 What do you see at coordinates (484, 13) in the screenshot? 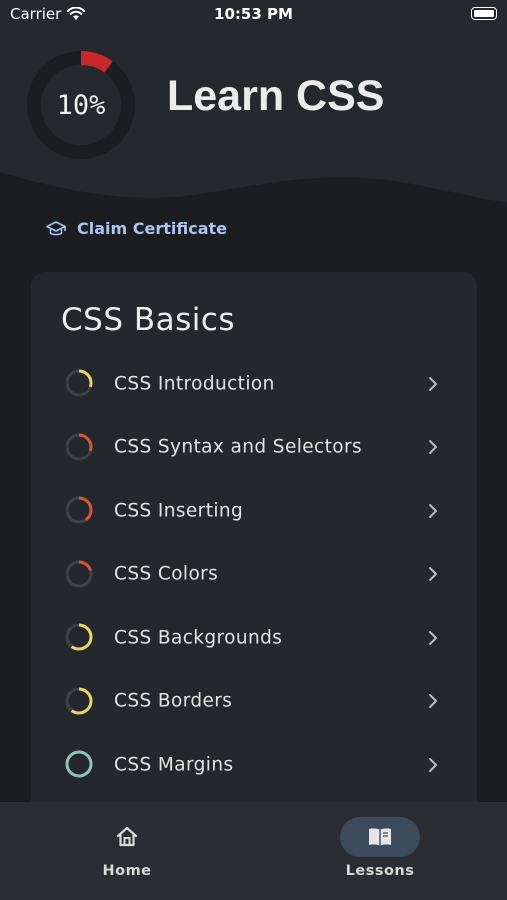
I see `battery-icon` at bounding box center [484, 13].